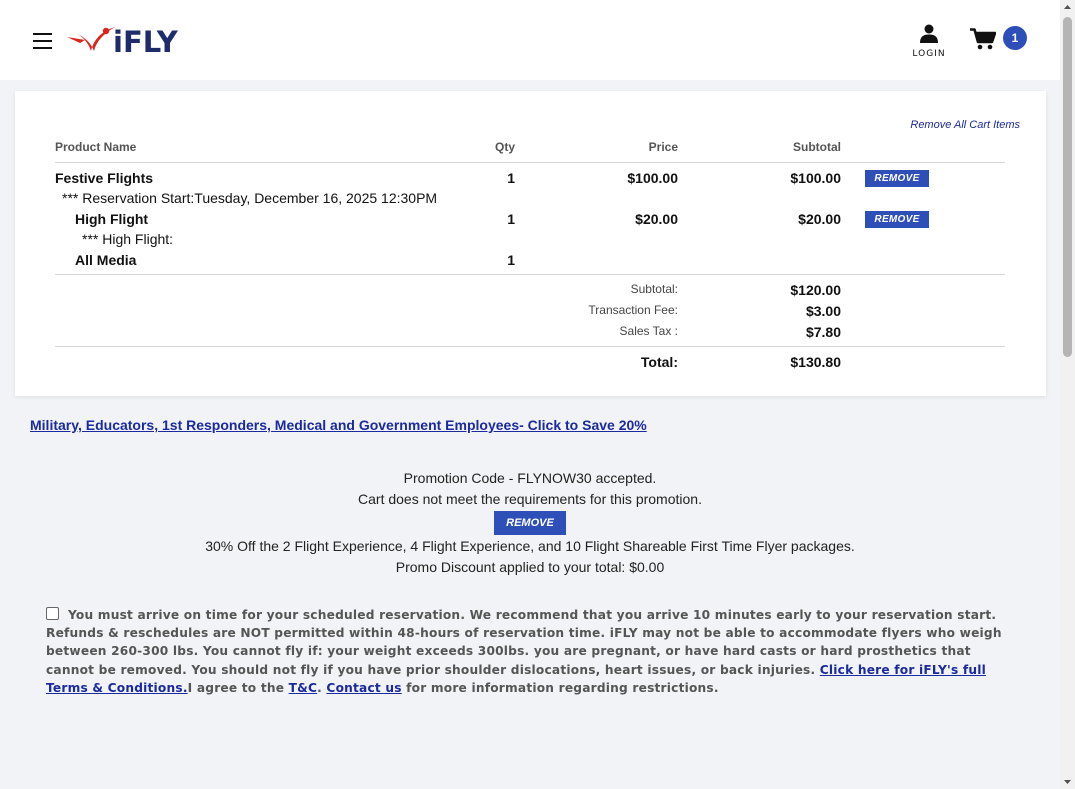 Image resolution: width=1075 pixels, height=789 pixels. I want to click on items-divider, so click(530, 274).